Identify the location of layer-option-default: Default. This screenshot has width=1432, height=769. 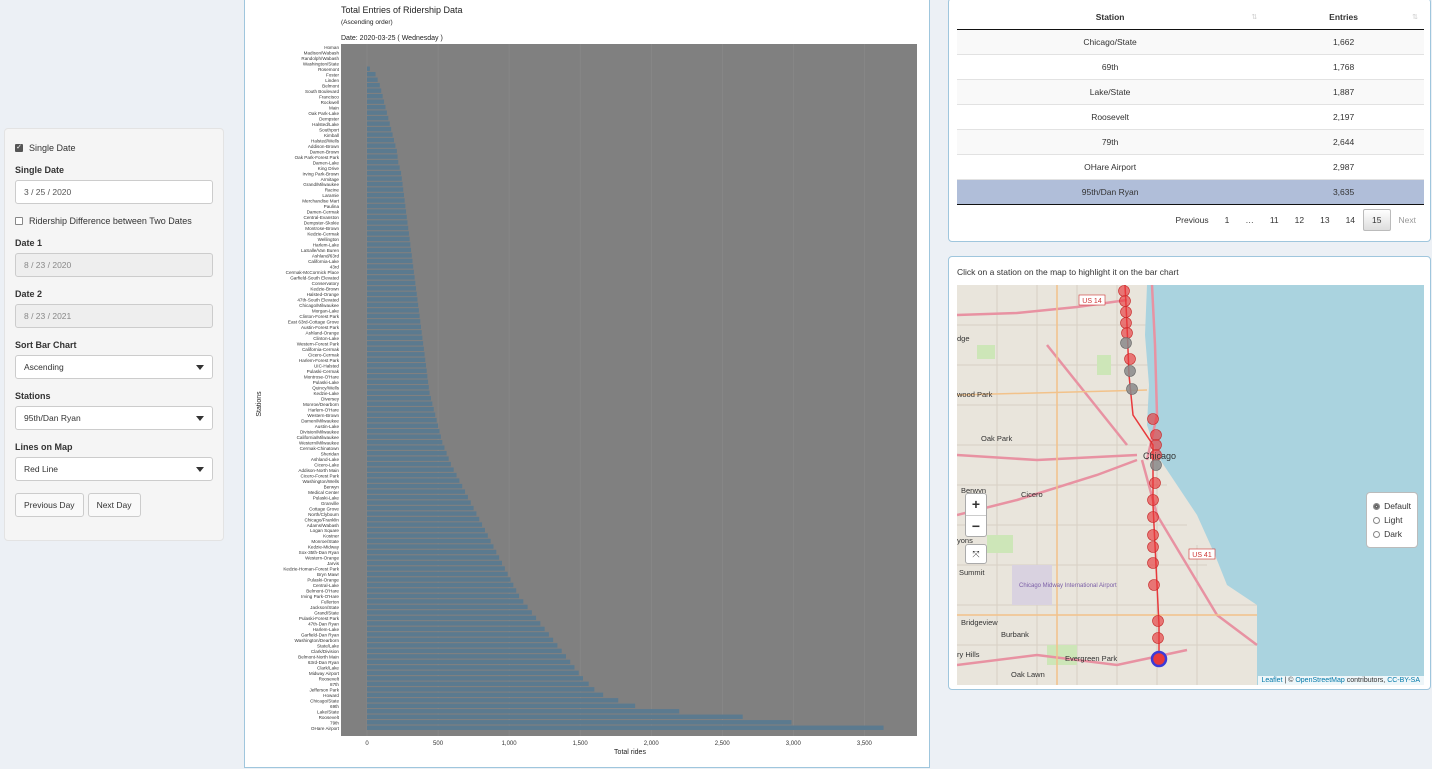
(1392, 506).